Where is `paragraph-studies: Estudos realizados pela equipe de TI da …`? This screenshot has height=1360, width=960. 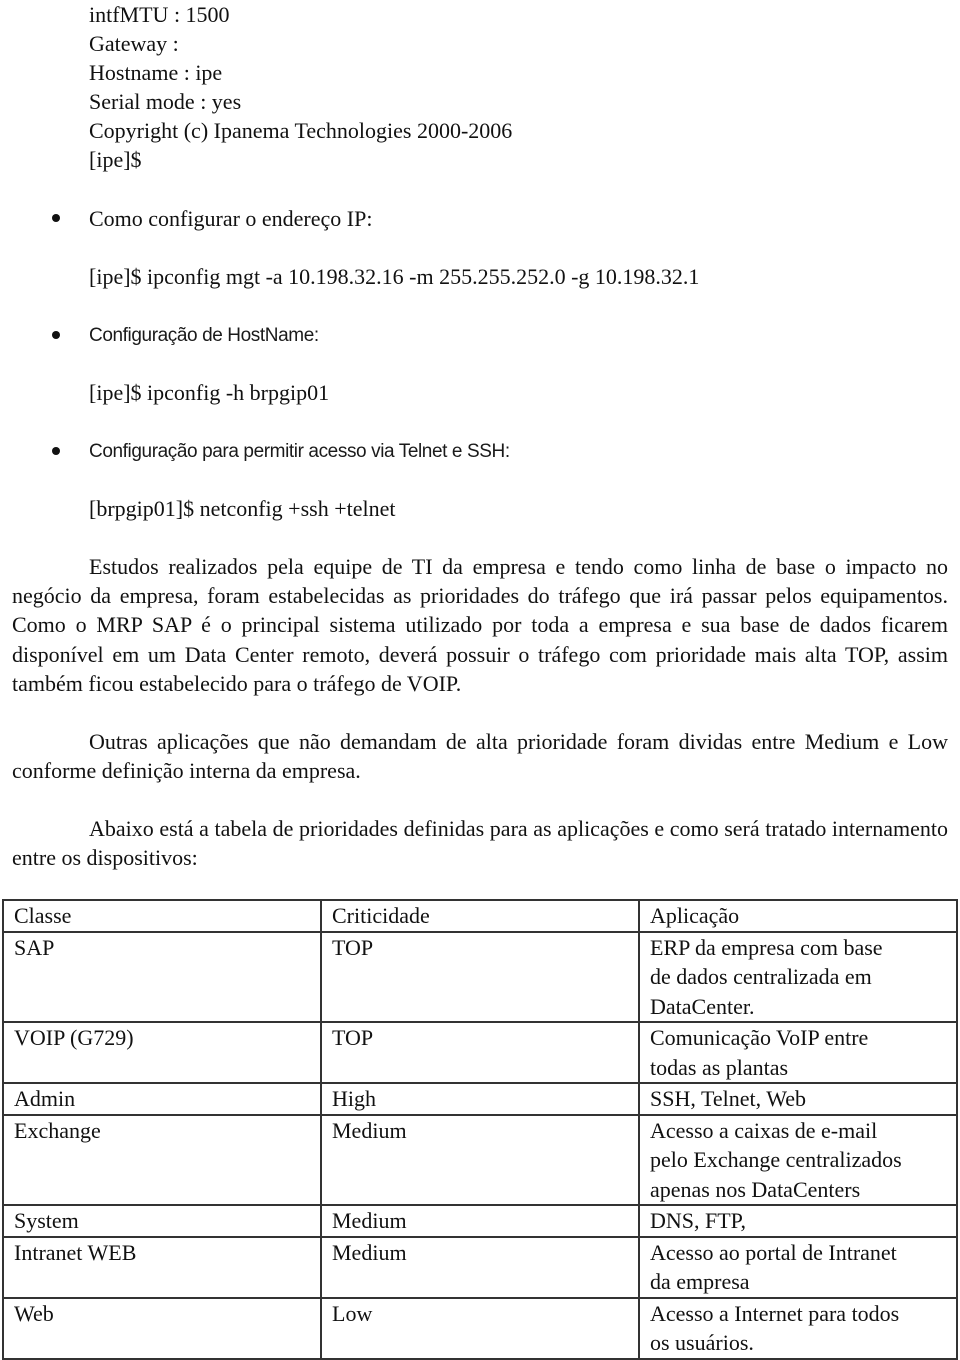
paragraph-studies: Estudos realizados pela equipe de TI da … is located at coordinates (480, 625).